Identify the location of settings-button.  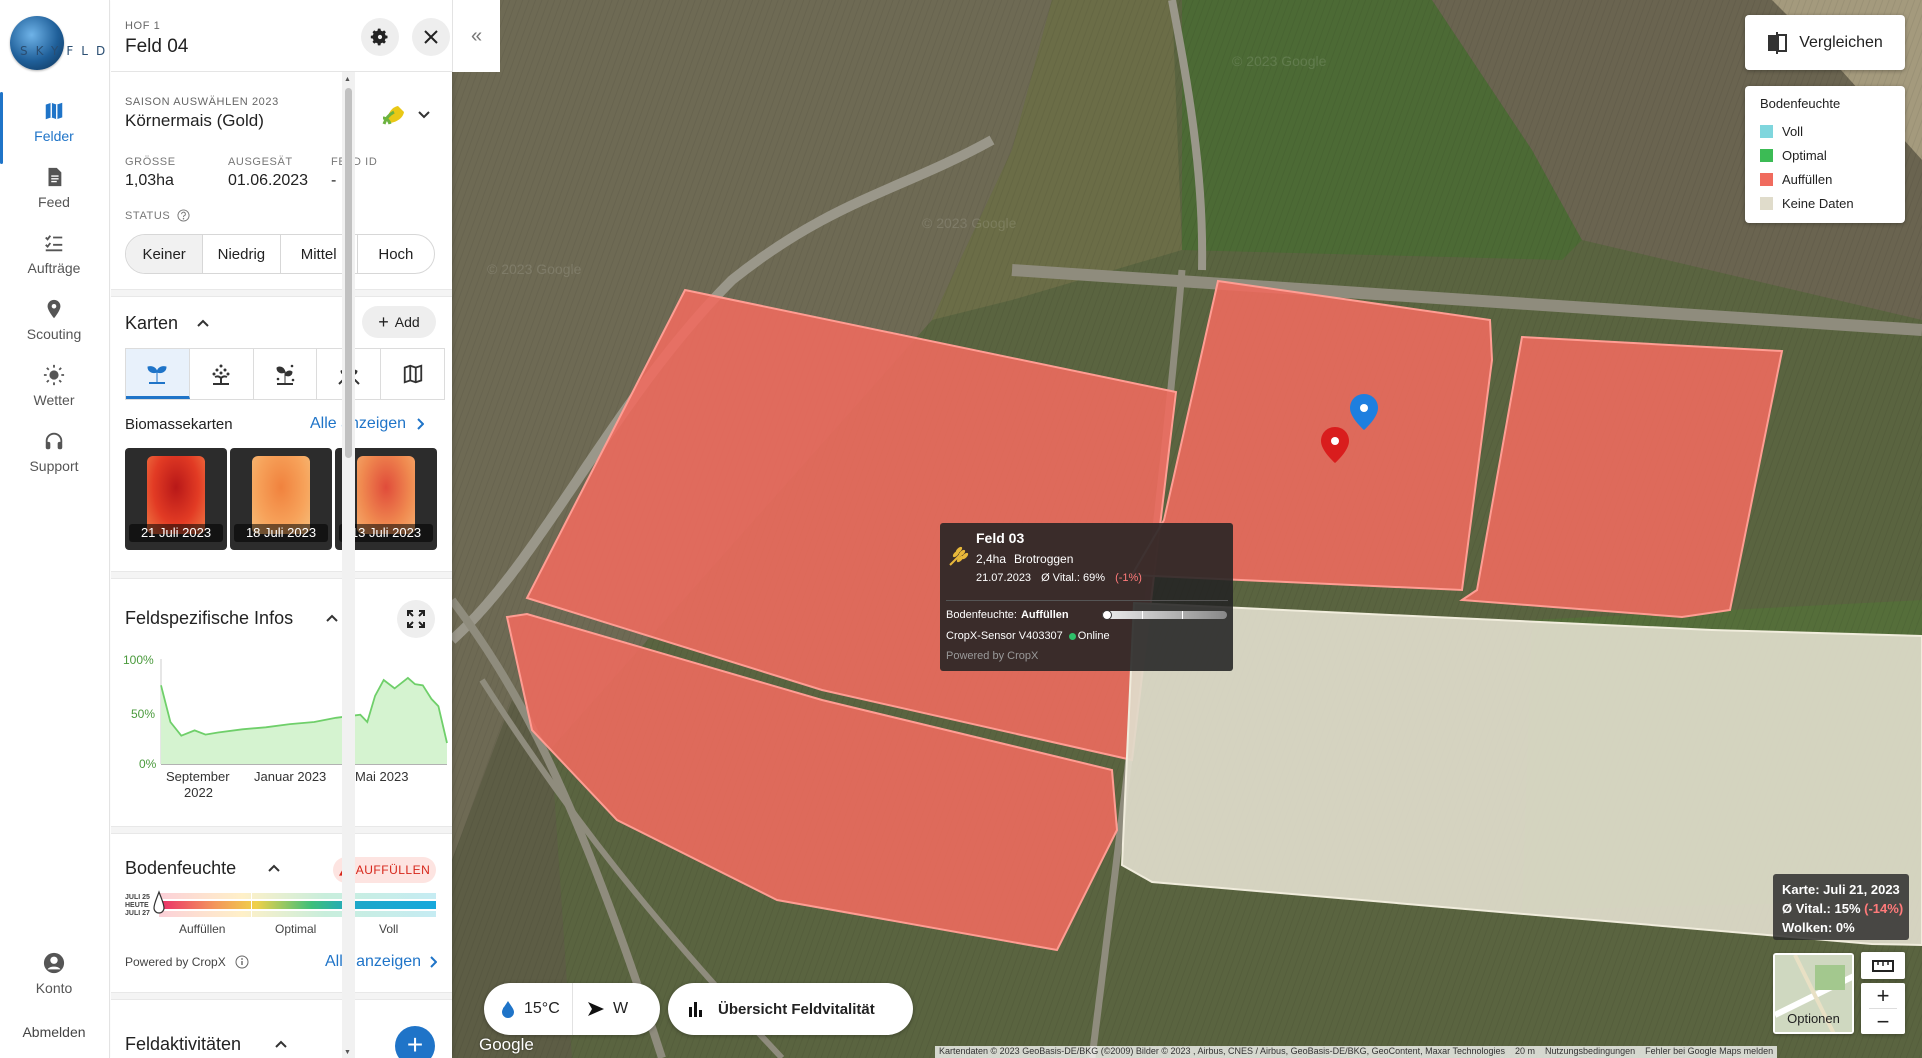
(380, 37).